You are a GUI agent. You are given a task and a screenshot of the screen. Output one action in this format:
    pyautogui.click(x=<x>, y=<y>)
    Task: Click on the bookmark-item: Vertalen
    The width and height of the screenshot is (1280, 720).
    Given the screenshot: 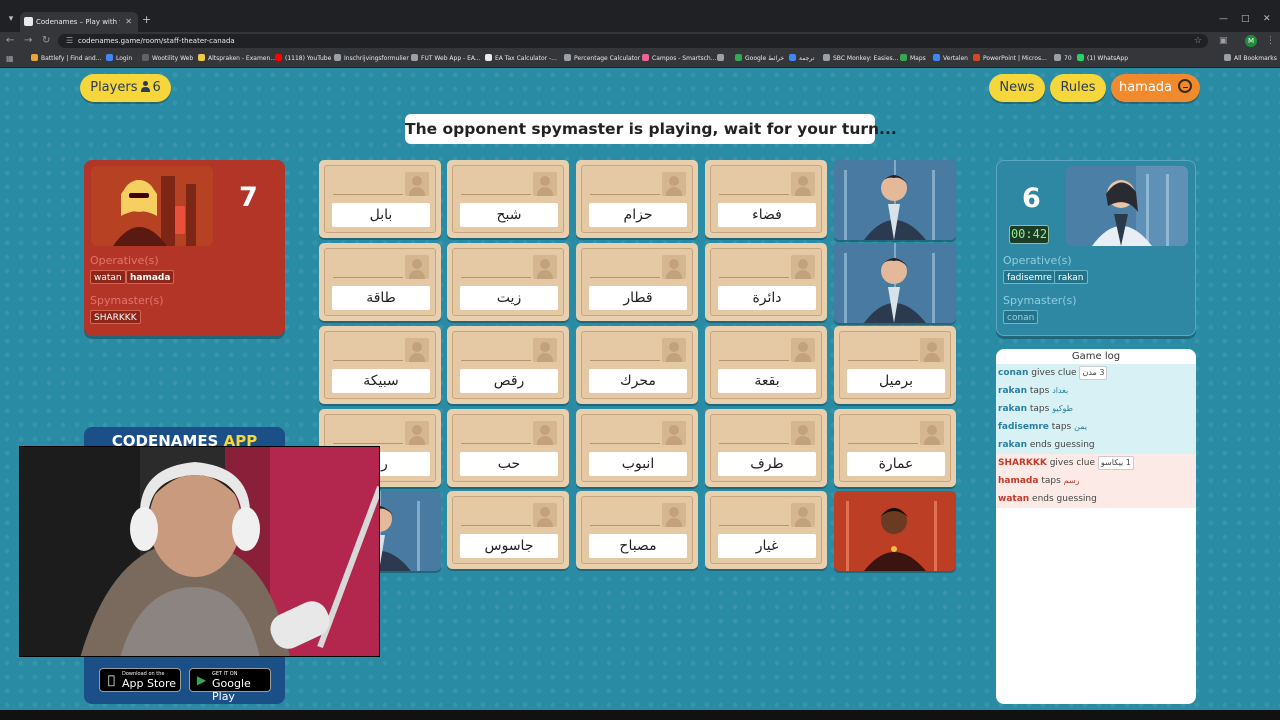 What is the action you would take?
    pyautogui.click(x=950, y=59)
    